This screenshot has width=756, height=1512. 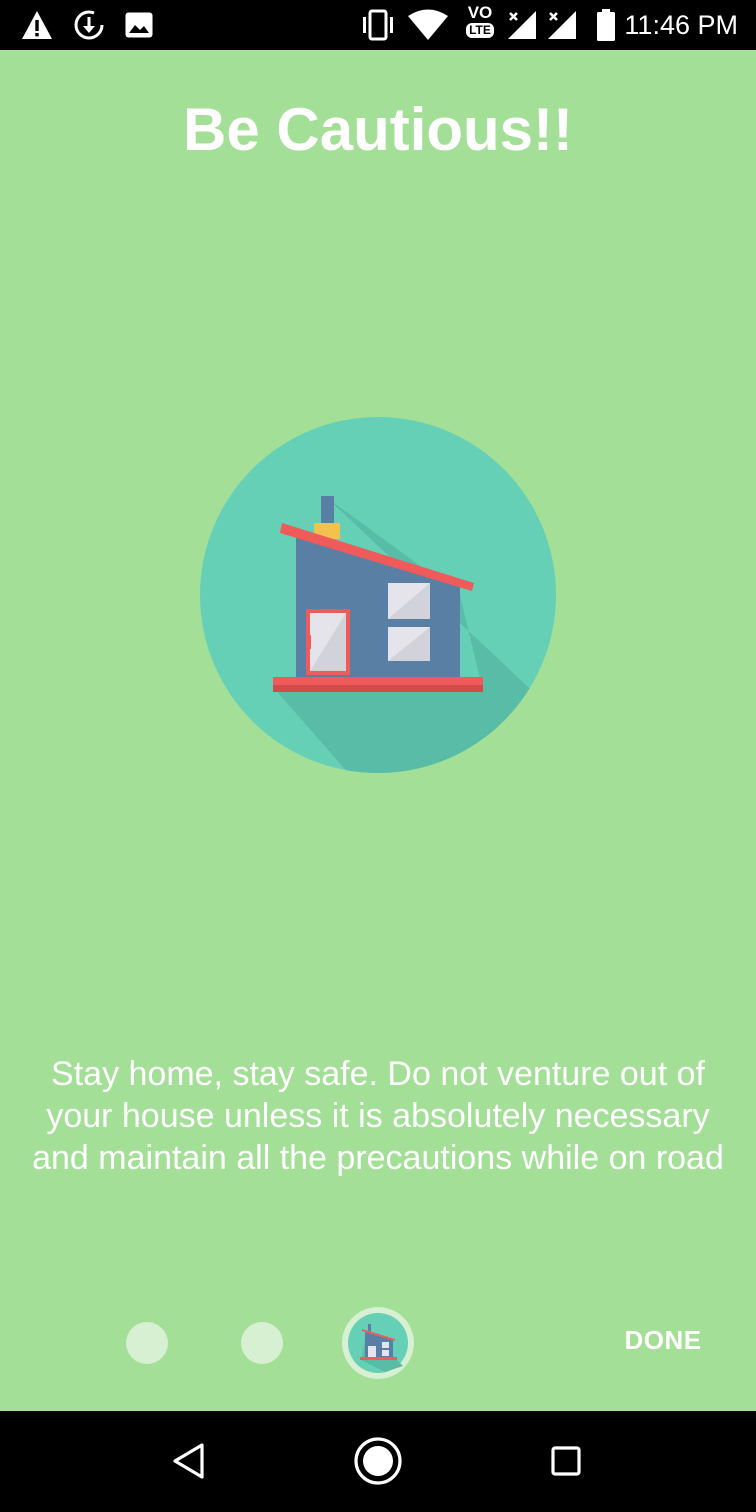 What do you see at coordinates (89, 25) in the screenshot?
I see `sync-icon` at bounding box center [89, 25].